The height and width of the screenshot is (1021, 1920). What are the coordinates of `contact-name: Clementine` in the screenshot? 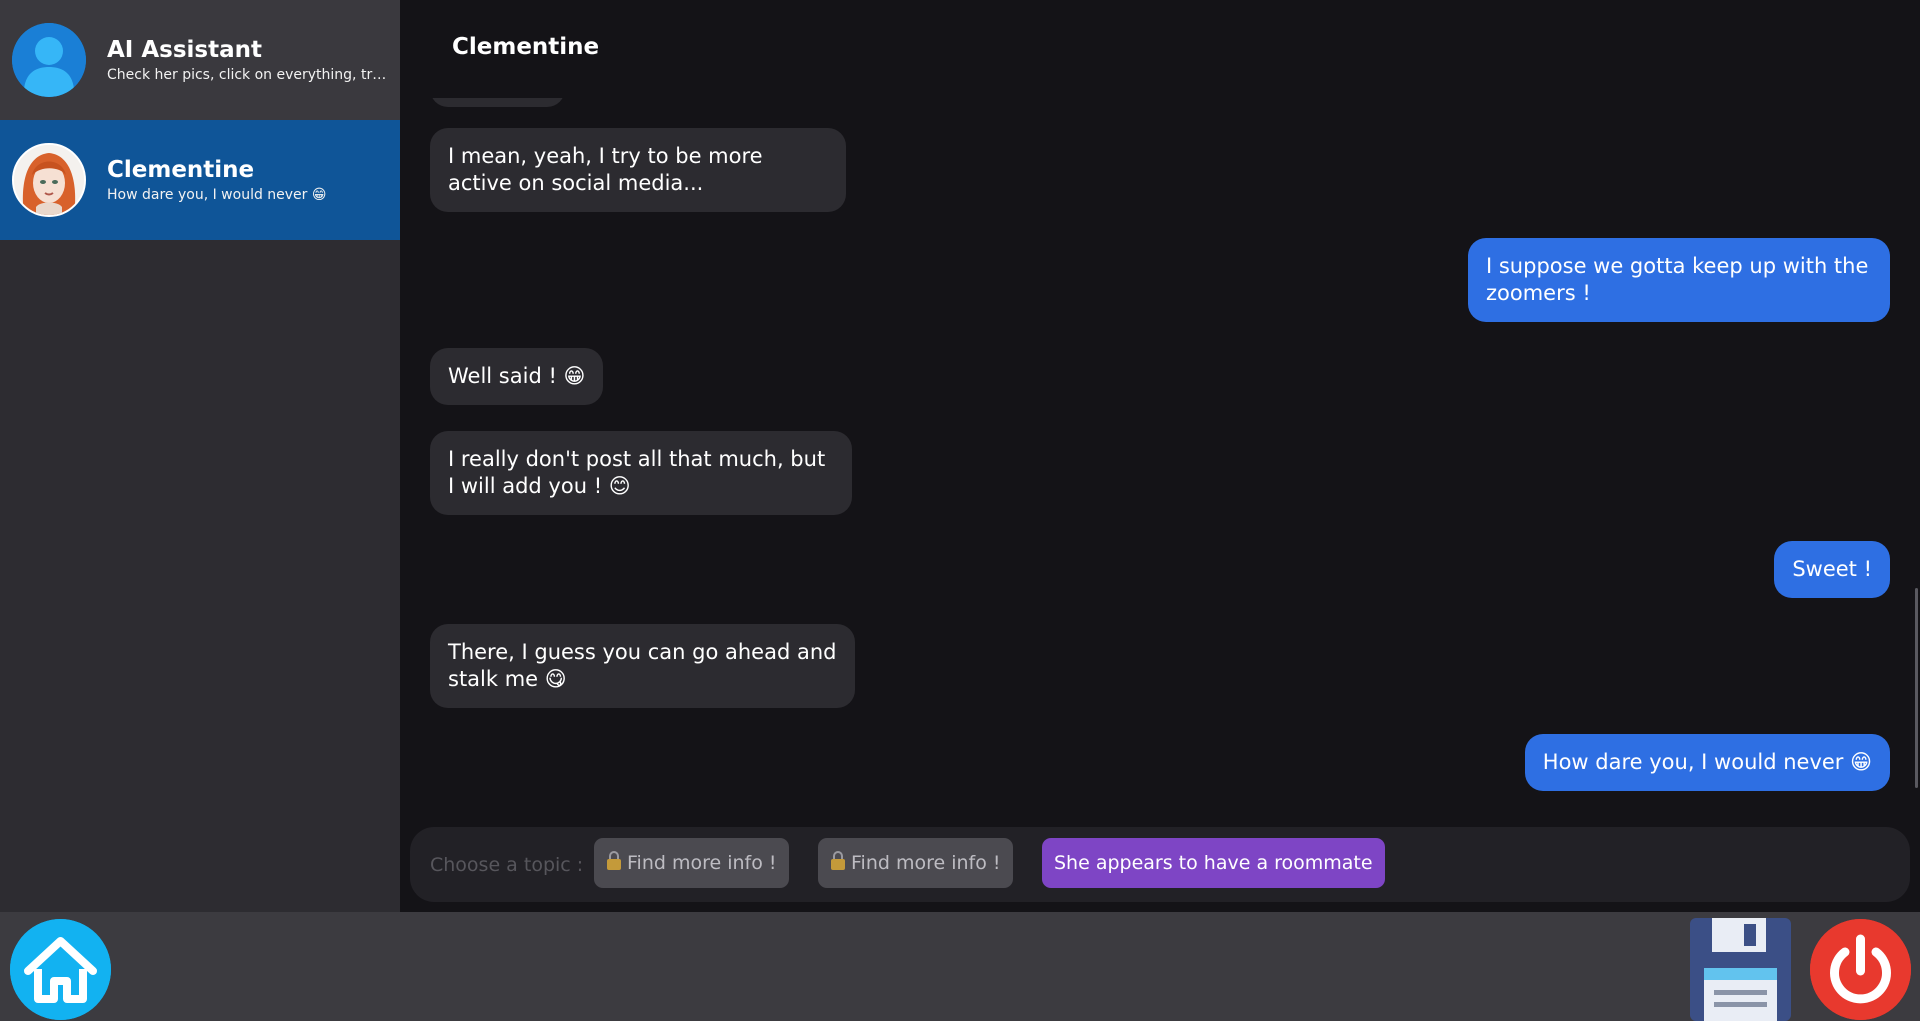 It's located at (181, 170).